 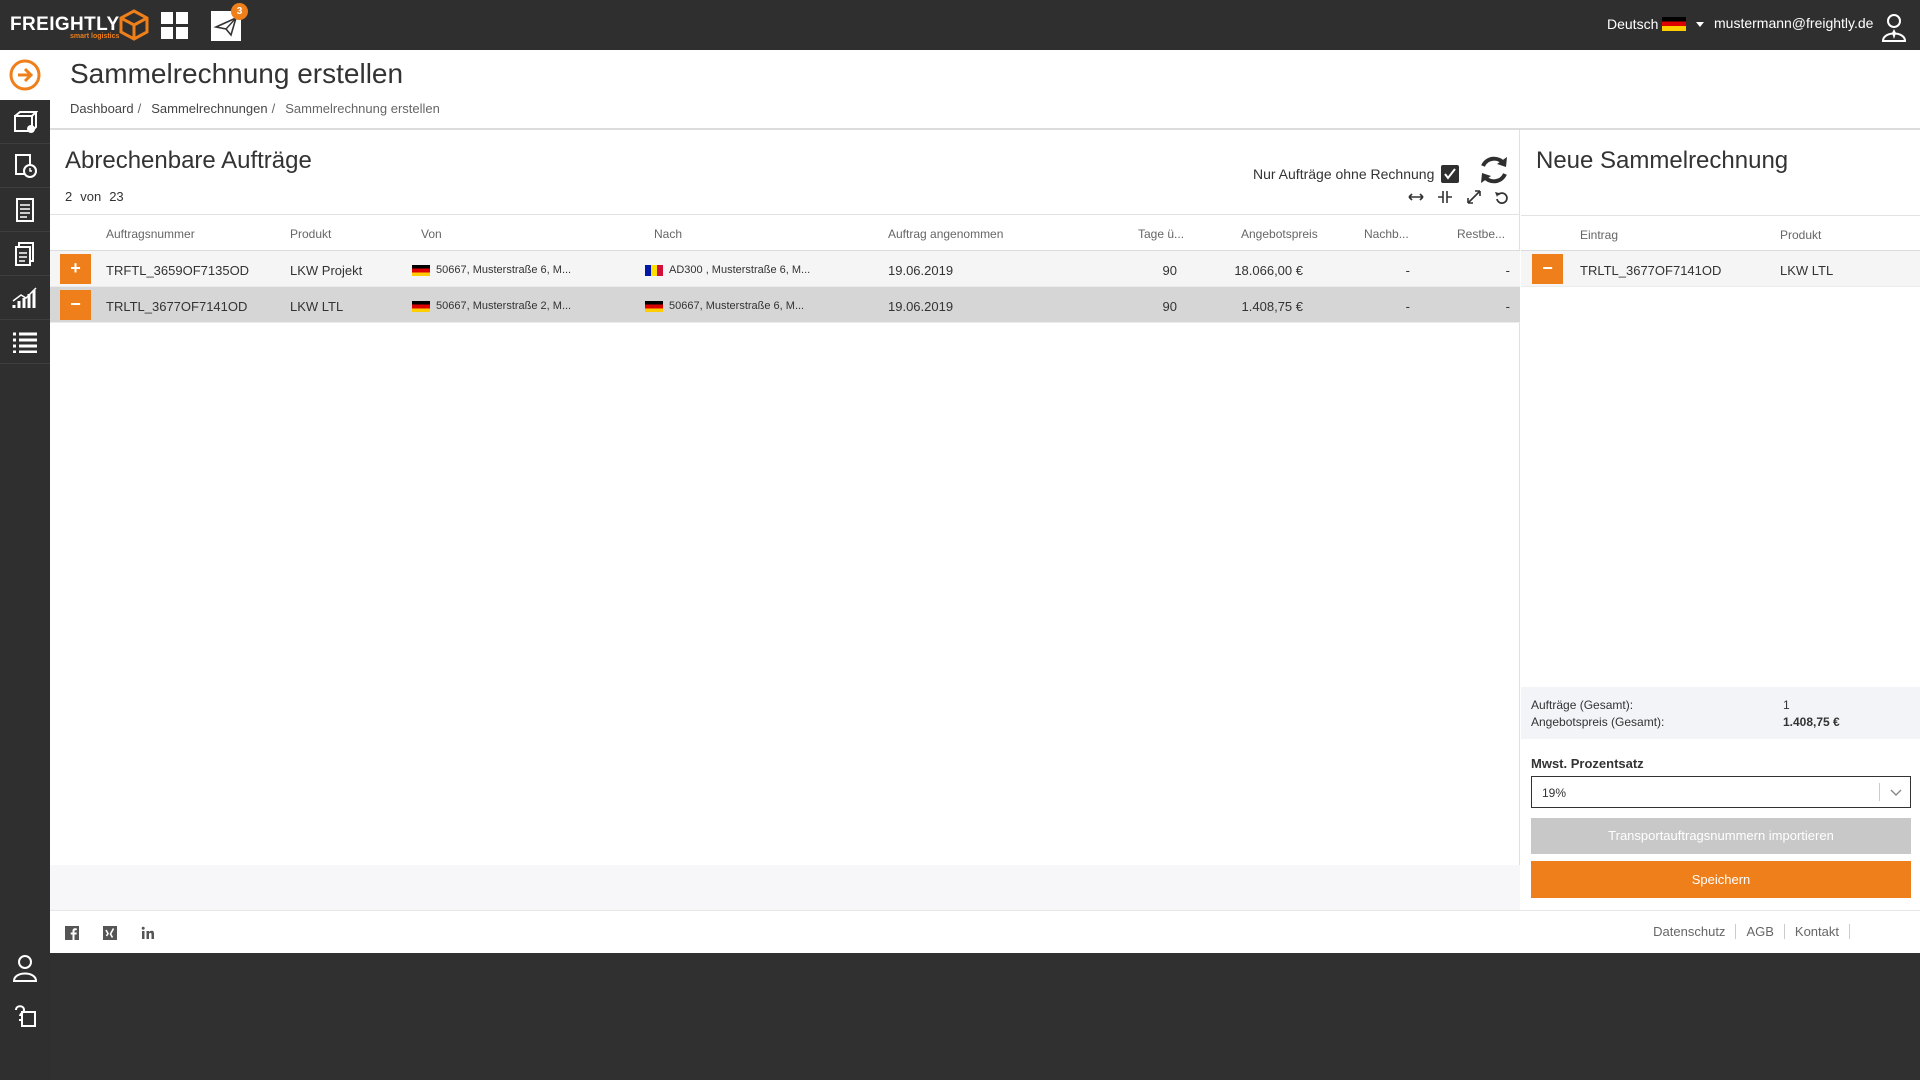 I want to click on reset-icon, so click(x=1502, y=197).